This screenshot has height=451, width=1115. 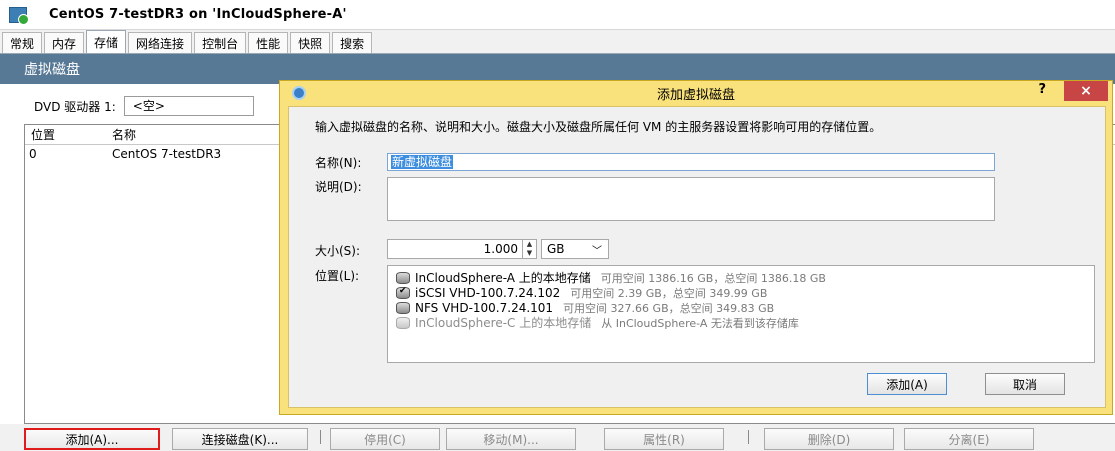 What do you see at coordinates (691, 162) in the screenshot?
I see `disk-name-input: 新虚拟磁盘` at bounding box center [691, 162].